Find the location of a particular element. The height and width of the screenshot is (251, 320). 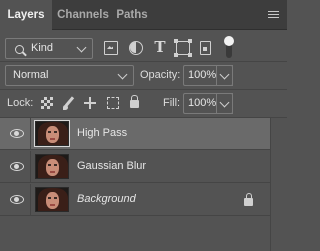

type-layer-filter-icon: T is located at coordinates (160, 47).